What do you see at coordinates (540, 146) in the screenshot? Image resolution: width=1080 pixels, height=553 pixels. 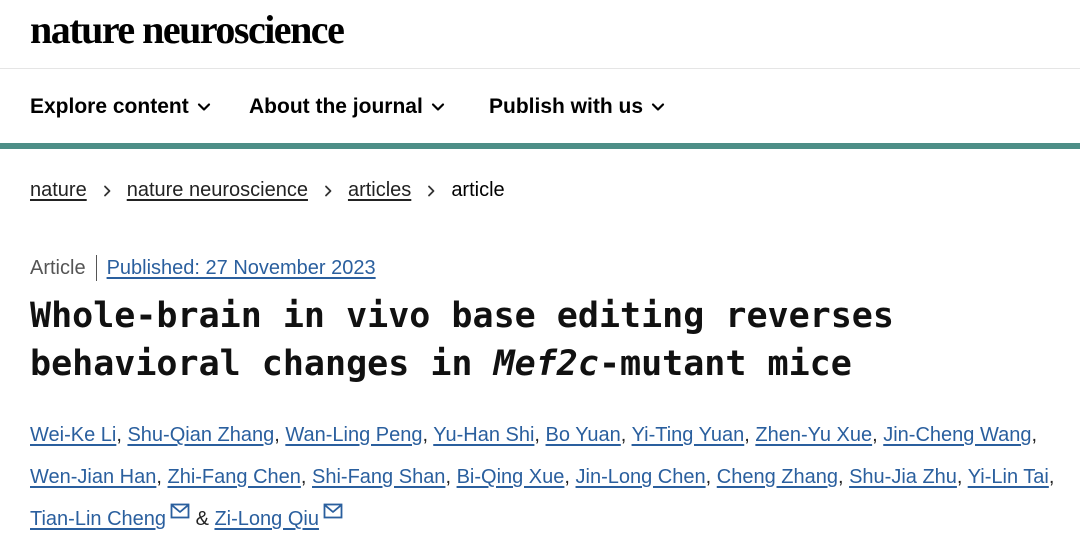 I see `nav-divider` at bounding box center [540, 146].